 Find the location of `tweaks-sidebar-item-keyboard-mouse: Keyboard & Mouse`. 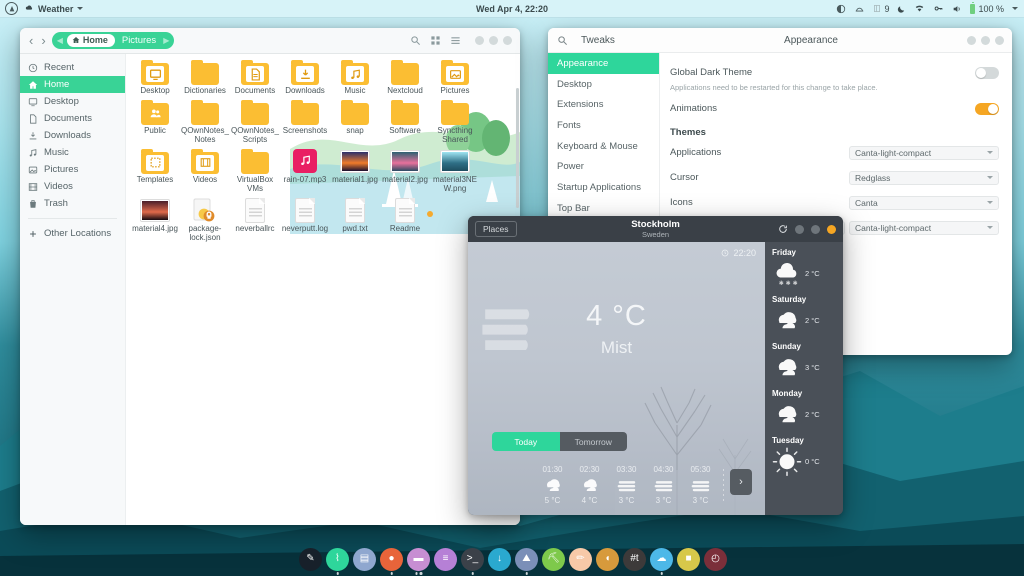

tweaks-sidebar-item-keyboard-mouse: Keyboard & Mouse is located at coordinates (603, 146).